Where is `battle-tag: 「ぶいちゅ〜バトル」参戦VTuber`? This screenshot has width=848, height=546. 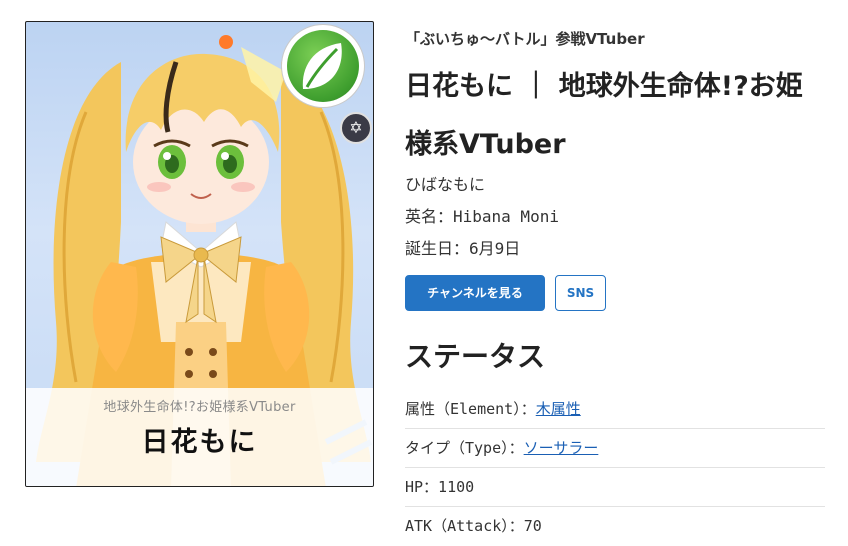
battle-tag: 「ぶいちゅ〜バトル」参戦VTuber is located at coordinates (525, 39).